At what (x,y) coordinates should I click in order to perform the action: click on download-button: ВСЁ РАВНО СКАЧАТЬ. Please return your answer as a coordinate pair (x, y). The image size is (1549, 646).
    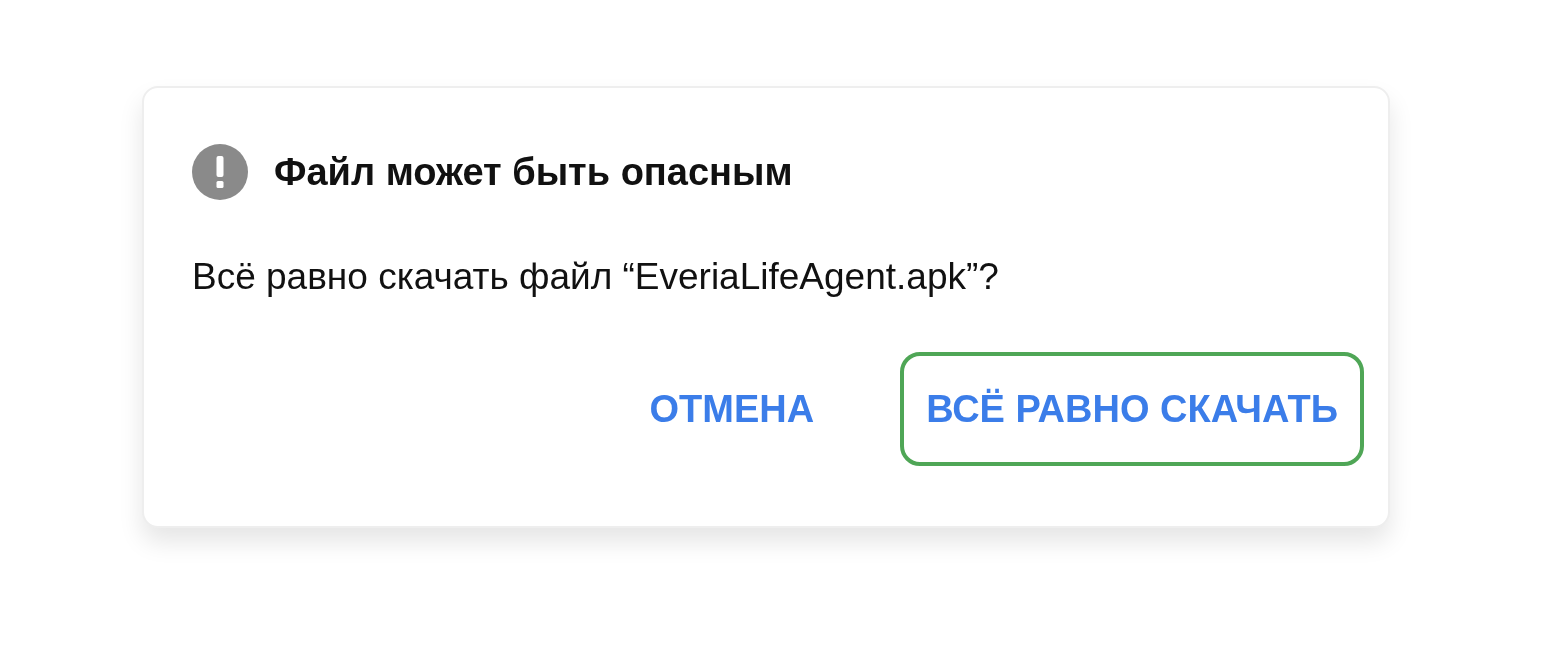
    Looking at the image, I should click on (1132, 409).